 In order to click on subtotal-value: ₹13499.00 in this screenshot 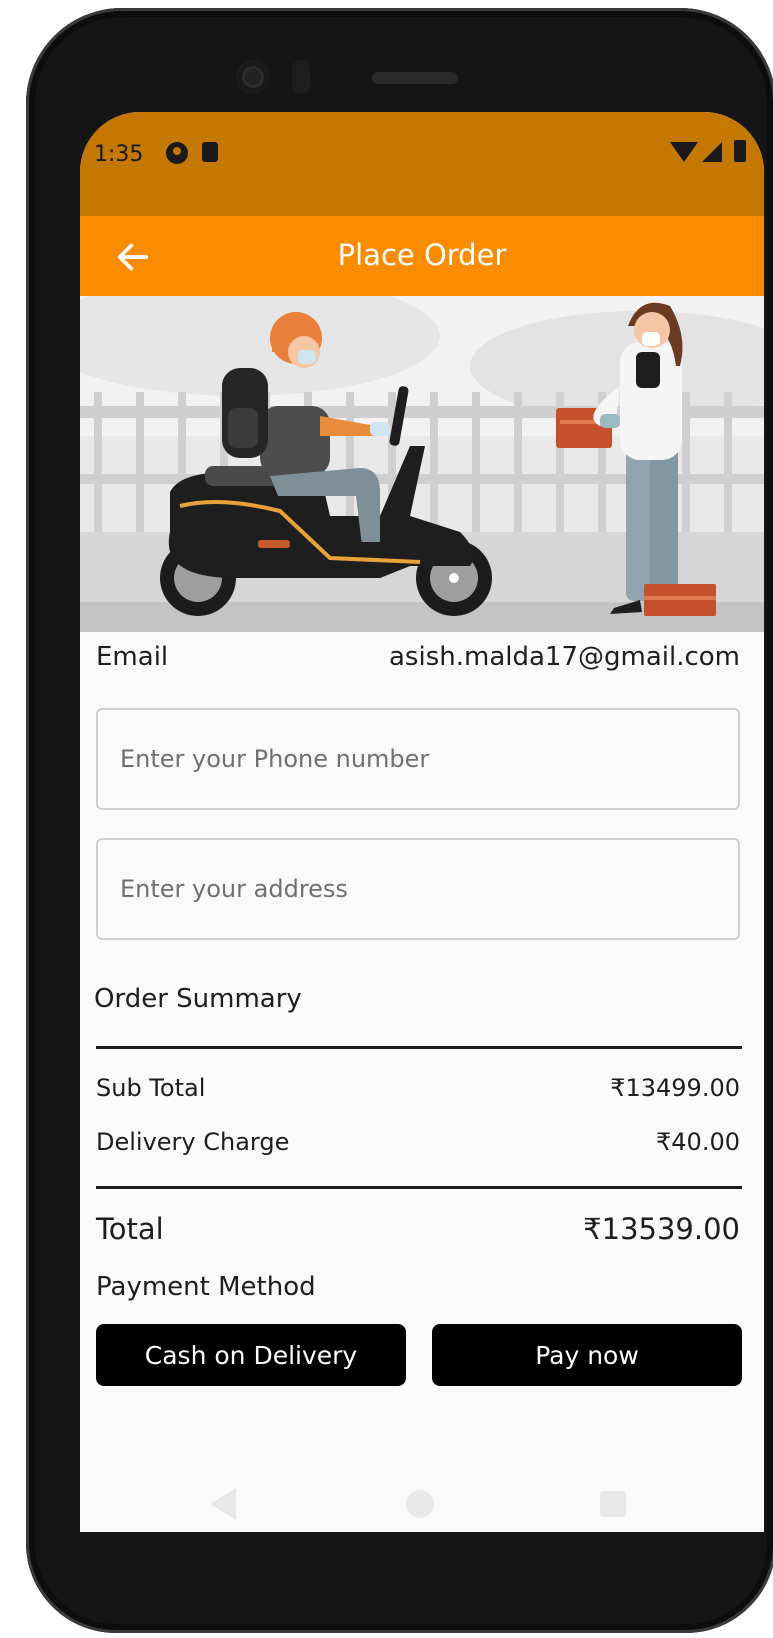, I will do `click(675, 1088)`.